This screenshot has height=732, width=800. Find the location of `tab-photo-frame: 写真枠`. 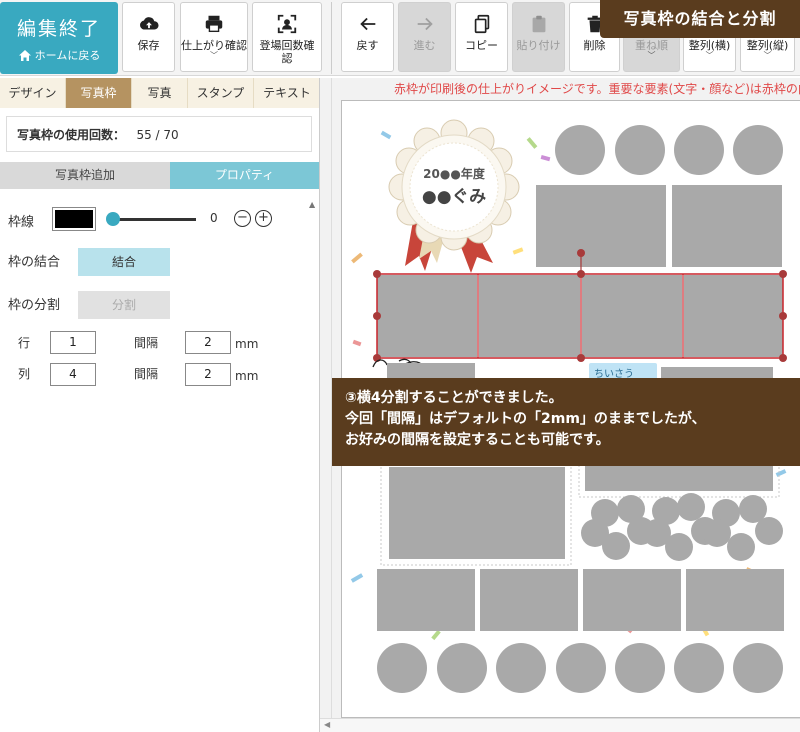

tab-photo-frame: 写真枠 is located at coordinates (99, 93).